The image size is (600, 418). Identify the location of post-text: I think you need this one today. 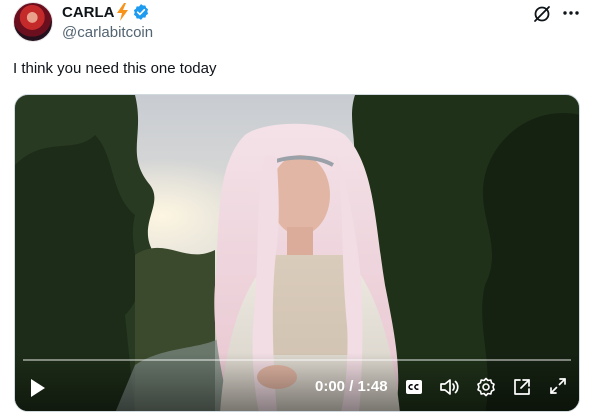
(115, 68).